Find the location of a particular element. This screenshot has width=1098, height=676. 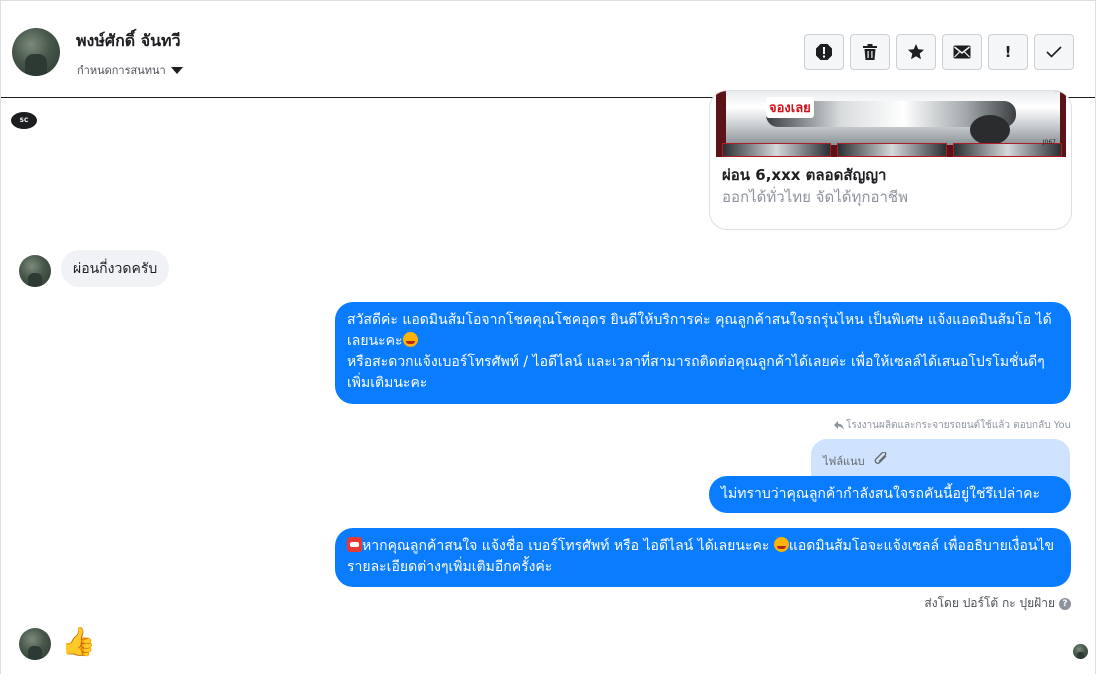

report-button is located at coordinates (824, 52).